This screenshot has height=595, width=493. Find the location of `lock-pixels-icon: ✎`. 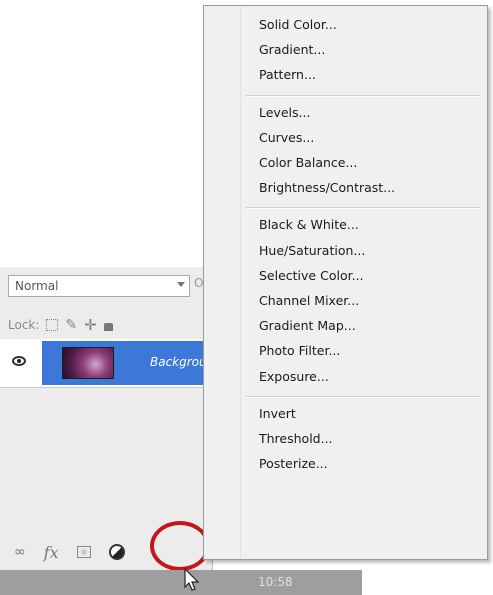

lock-pixels-icon: ✎ is located at coordinates (71, 325).